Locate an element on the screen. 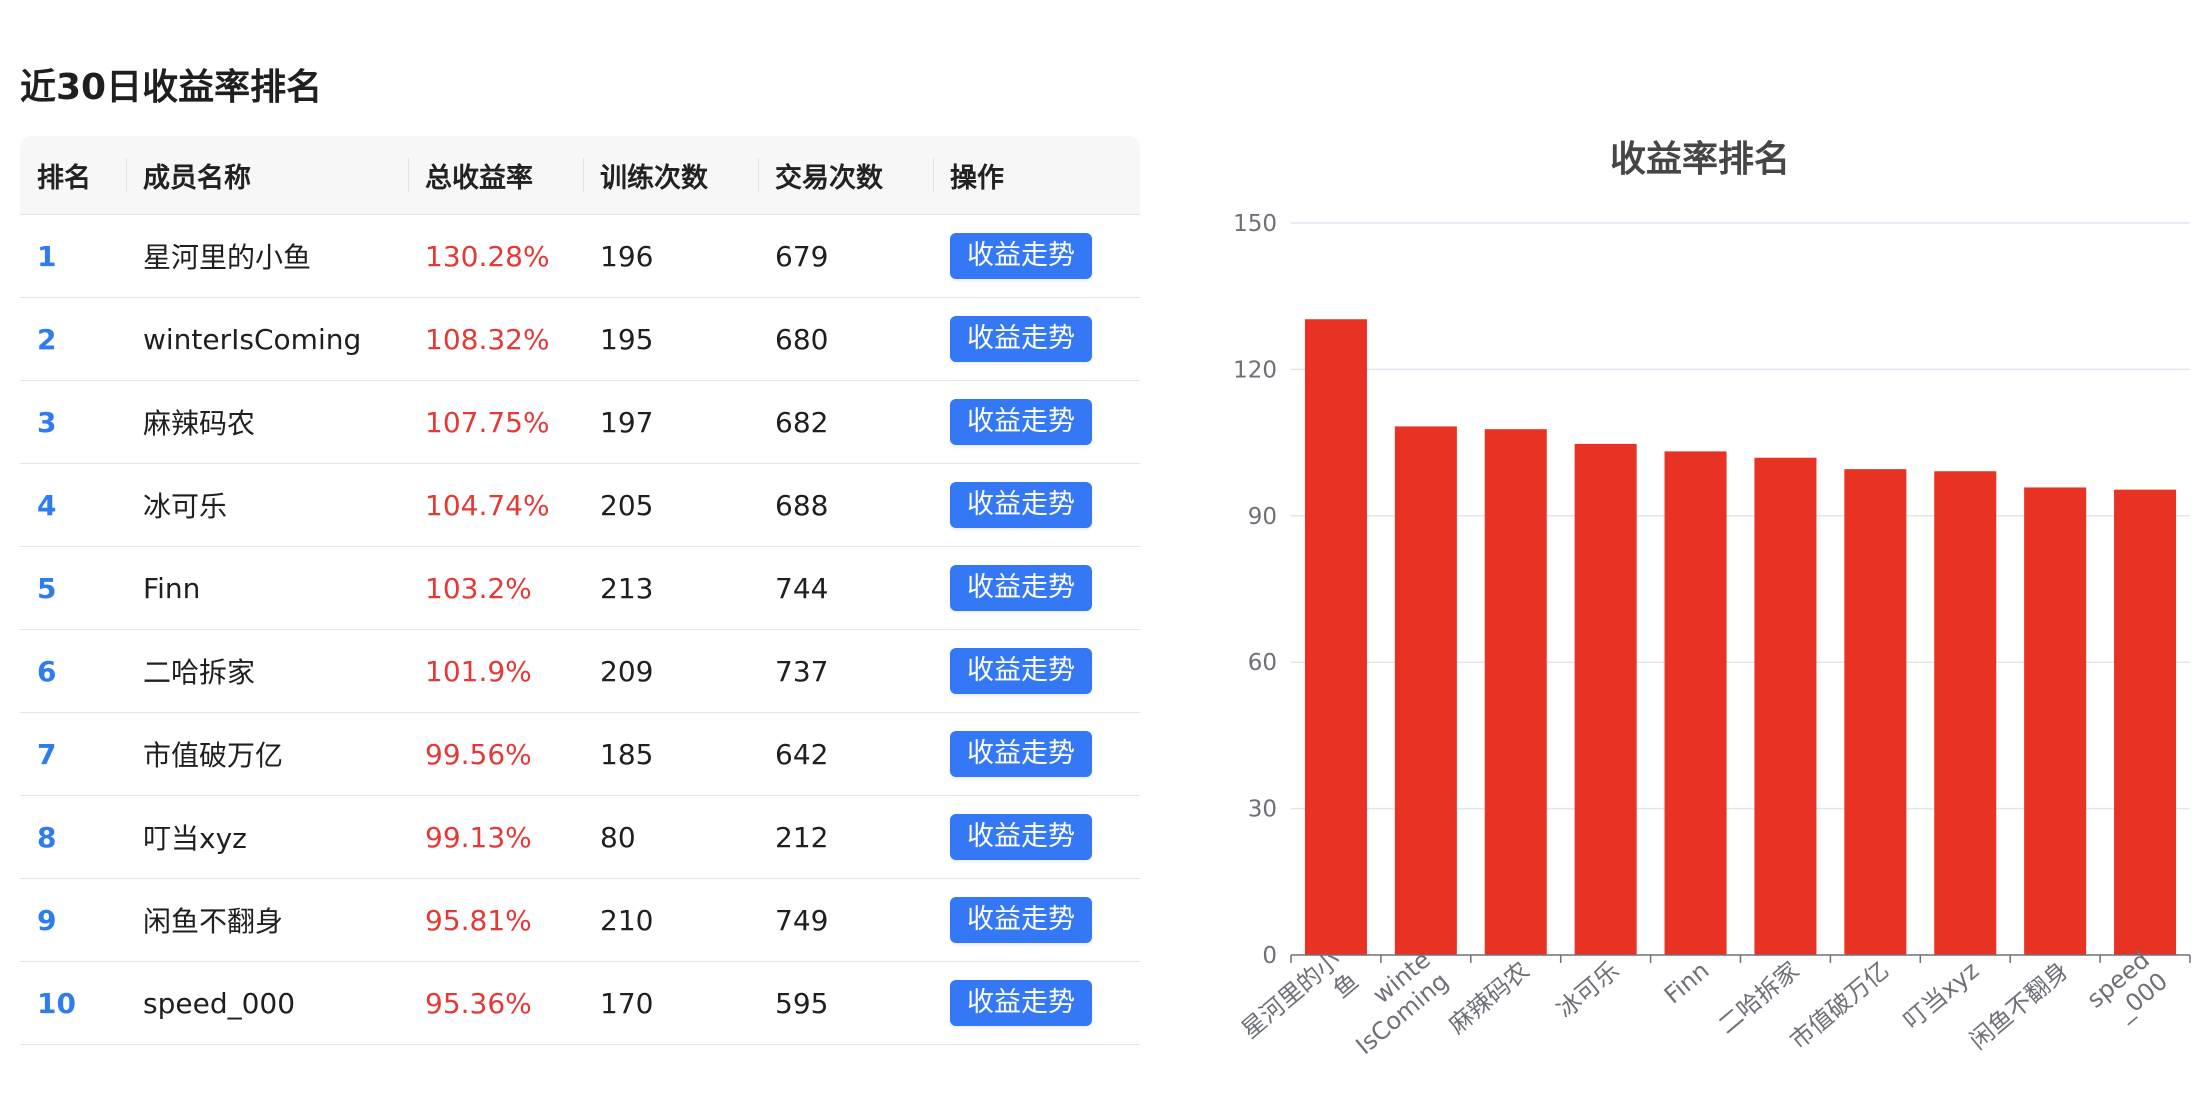 This screenshot has height=1120, width=2200. table-row: 5 Finn 103.2% 213 744 收益走势 is located at coordinates (580, 588).